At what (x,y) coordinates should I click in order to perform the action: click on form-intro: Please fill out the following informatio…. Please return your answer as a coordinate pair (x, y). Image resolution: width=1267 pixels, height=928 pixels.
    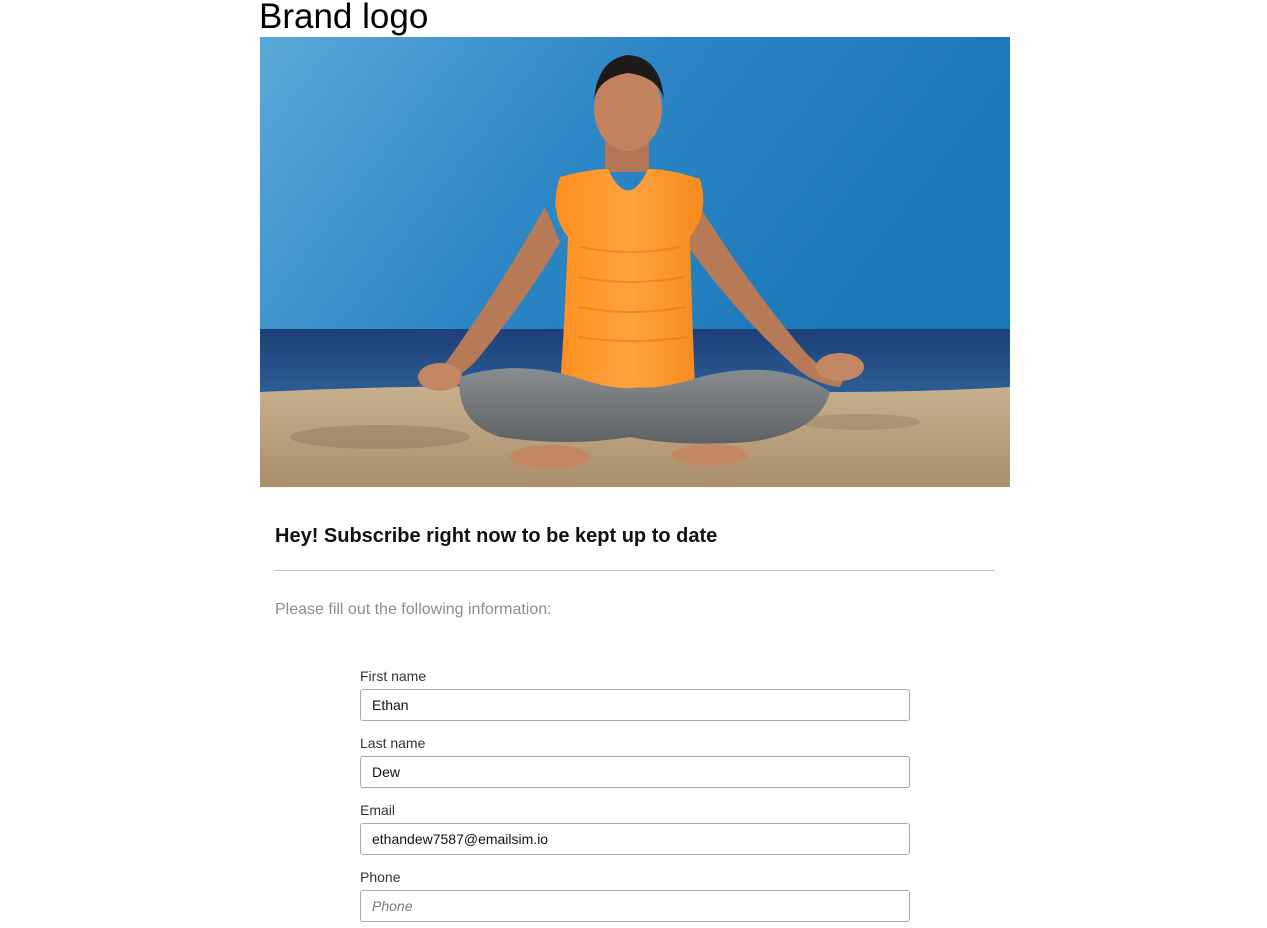
    Looking at the image, I should click on (413, 609).